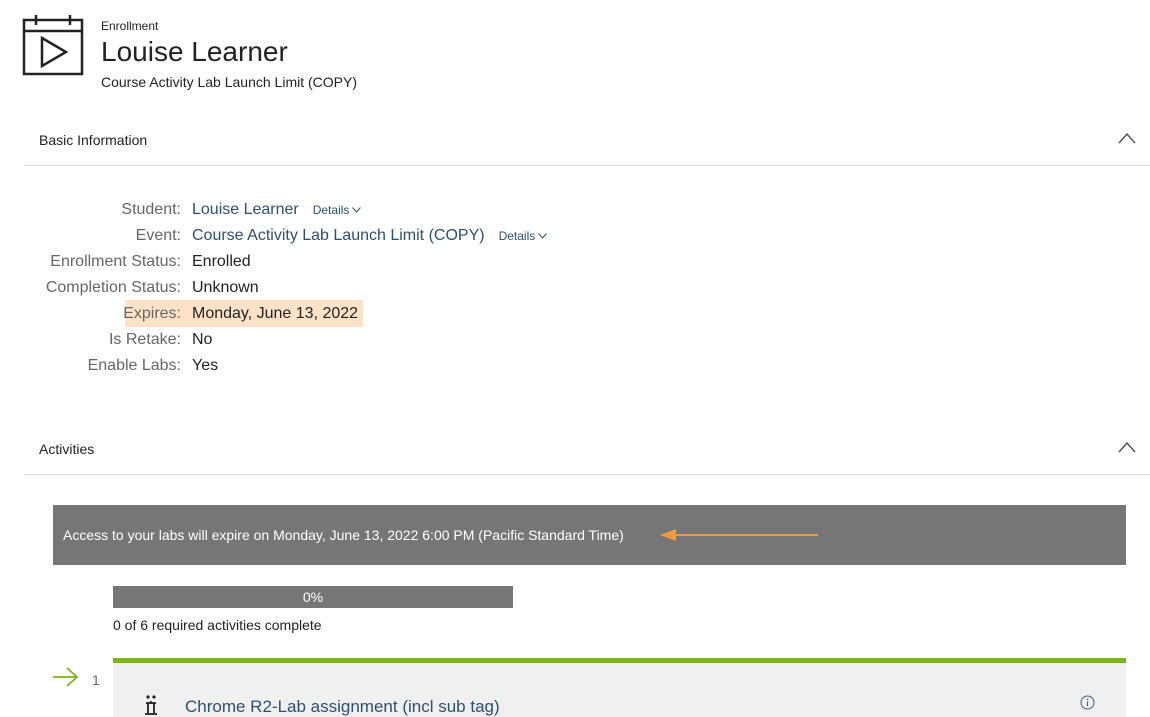 The height and width of the screenshot is (717, 1150). I want to click on activity-title-link: Chrome R2-Lab assignment (incl sub tag), so click(342, 706).